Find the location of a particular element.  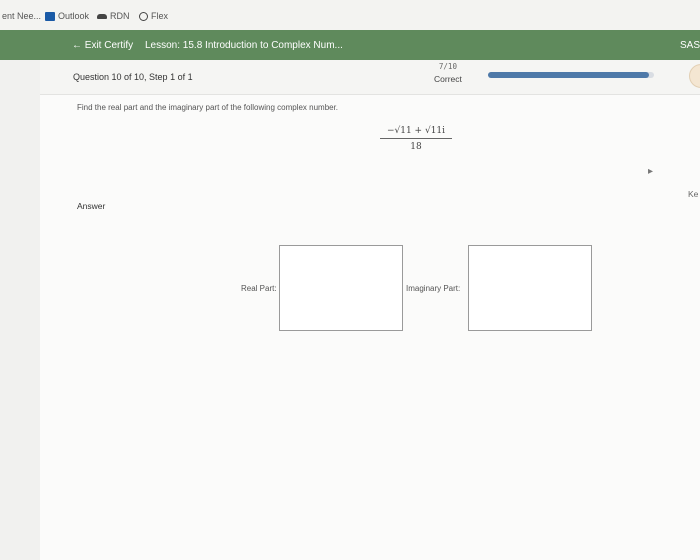

mouse-cursor-icon: ▸ is located at coordinates (651, 171).